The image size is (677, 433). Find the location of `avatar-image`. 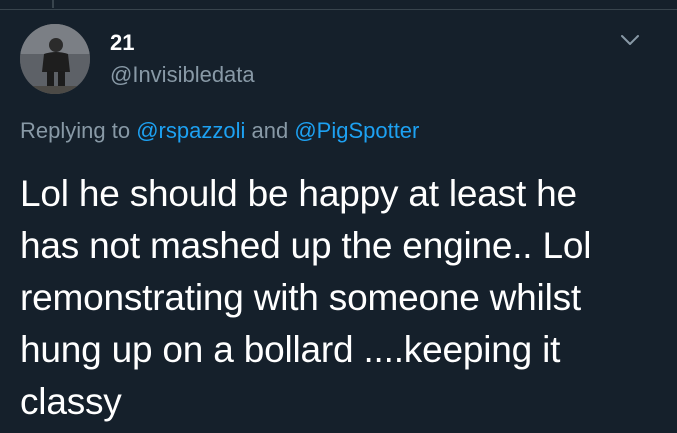

avatar-image is located at coordinates (55, 59).